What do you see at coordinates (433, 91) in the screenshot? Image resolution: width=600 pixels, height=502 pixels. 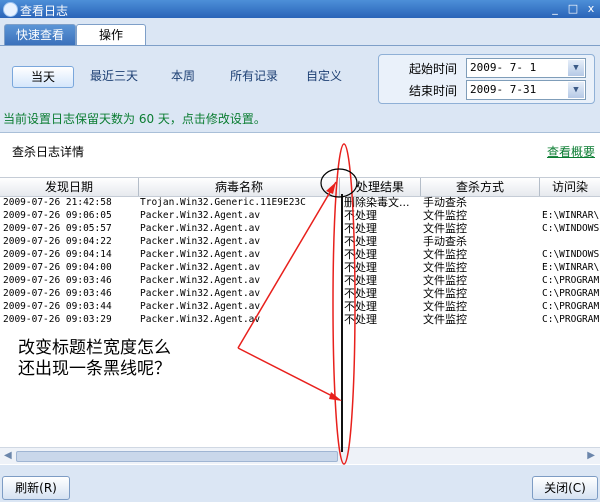 I see `end-date-label: 结束时间` at bounding box center [433, 91].